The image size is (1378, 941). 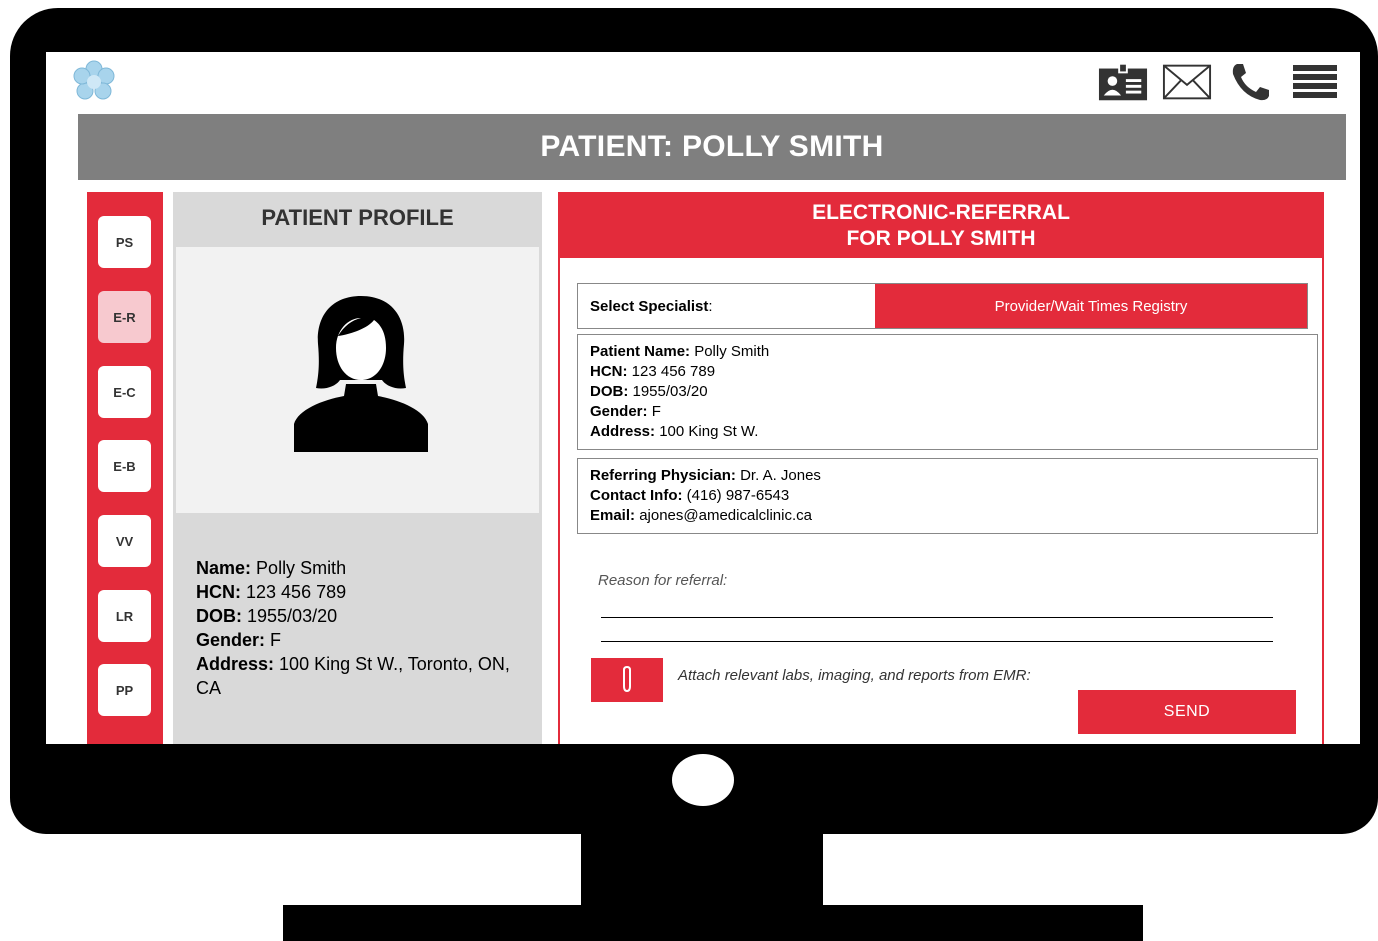 I want to click on nav-item-e-b: E-B, so click(x=124, y=466).